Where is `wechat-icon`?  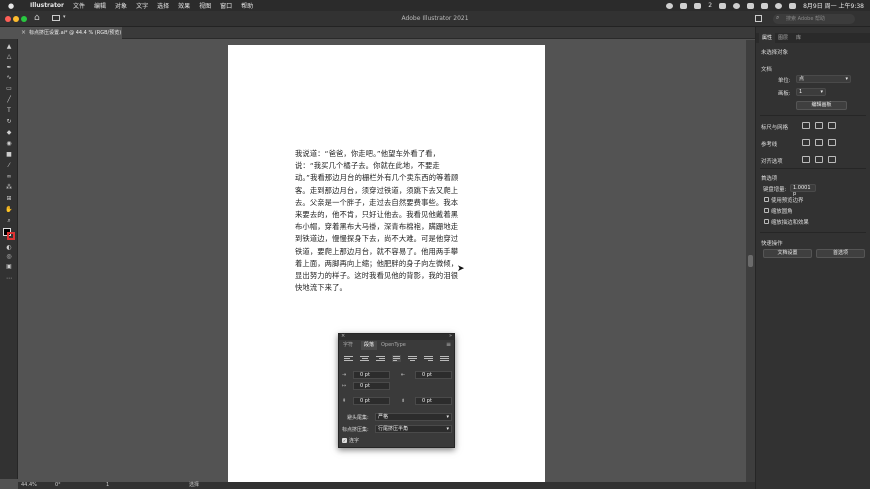 wechat-icon is located at coordinates (698, 5).